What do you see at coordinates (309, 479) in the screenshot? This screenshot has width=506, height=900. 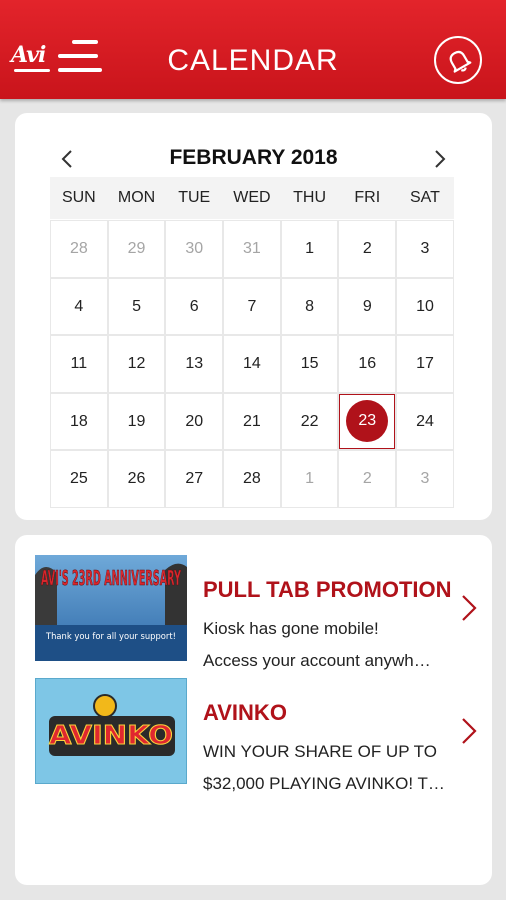 I see `calendar-day-other-month: 1` at bounding box center [309, 479].